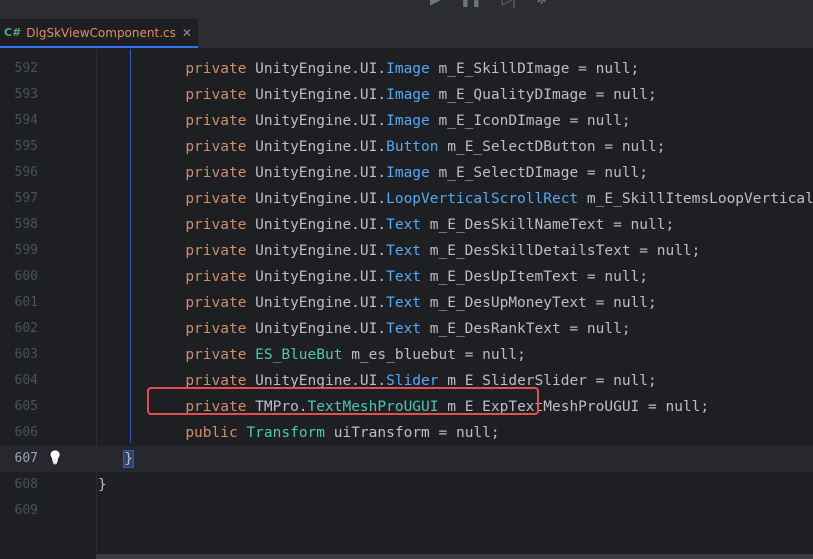 This screenshot has width=813, height=559. Describe the element at coordinates (55, 459) in the screenshot. I see `lightbulb-icon: 💡` at that location.